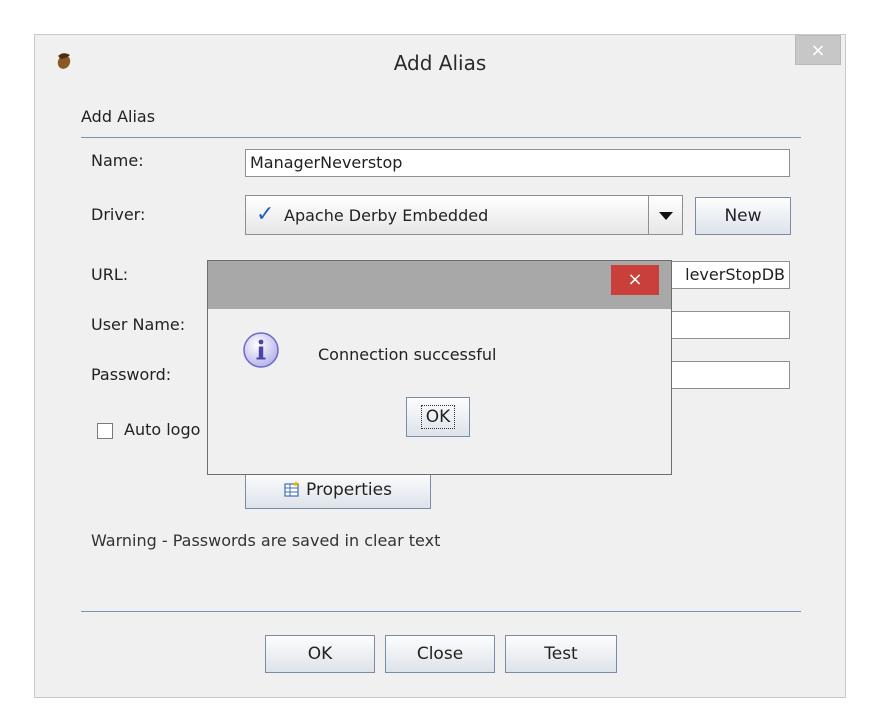 The height and width of the screenshot is (706, 880). I want to click on panel-bottom-divider, so click(441, 611).